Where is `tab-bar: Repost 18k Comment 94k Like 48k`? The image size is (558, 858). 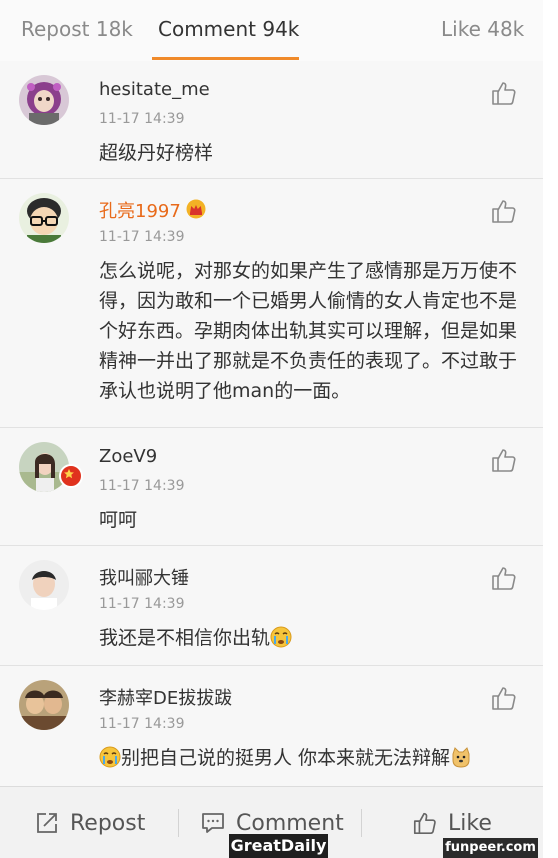 tab-bar: Repost 18k Comment 94k Like 48k is located at coordinates (271, 31).